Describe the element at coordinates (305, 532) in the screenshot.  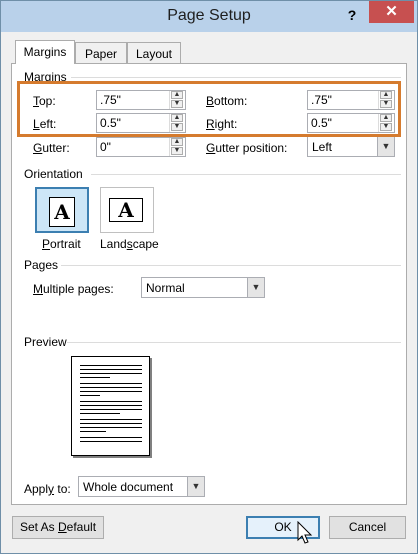
I see `mouse-cursor-icon` at that location.